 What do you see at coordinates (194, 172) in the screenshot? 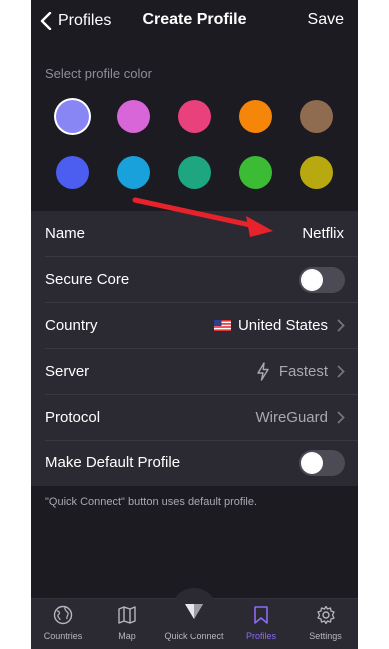
I see `color-swatch-teal` at bounding box center [194, 172].